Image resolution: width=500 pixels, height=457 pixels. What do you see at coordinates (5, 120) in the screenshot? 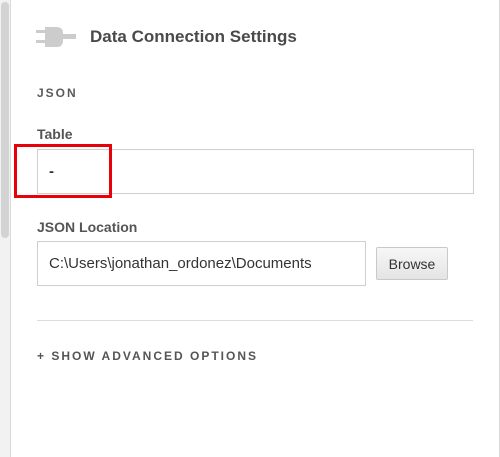
I see `scrollbar-thumb` at bounding box center [5, 120].